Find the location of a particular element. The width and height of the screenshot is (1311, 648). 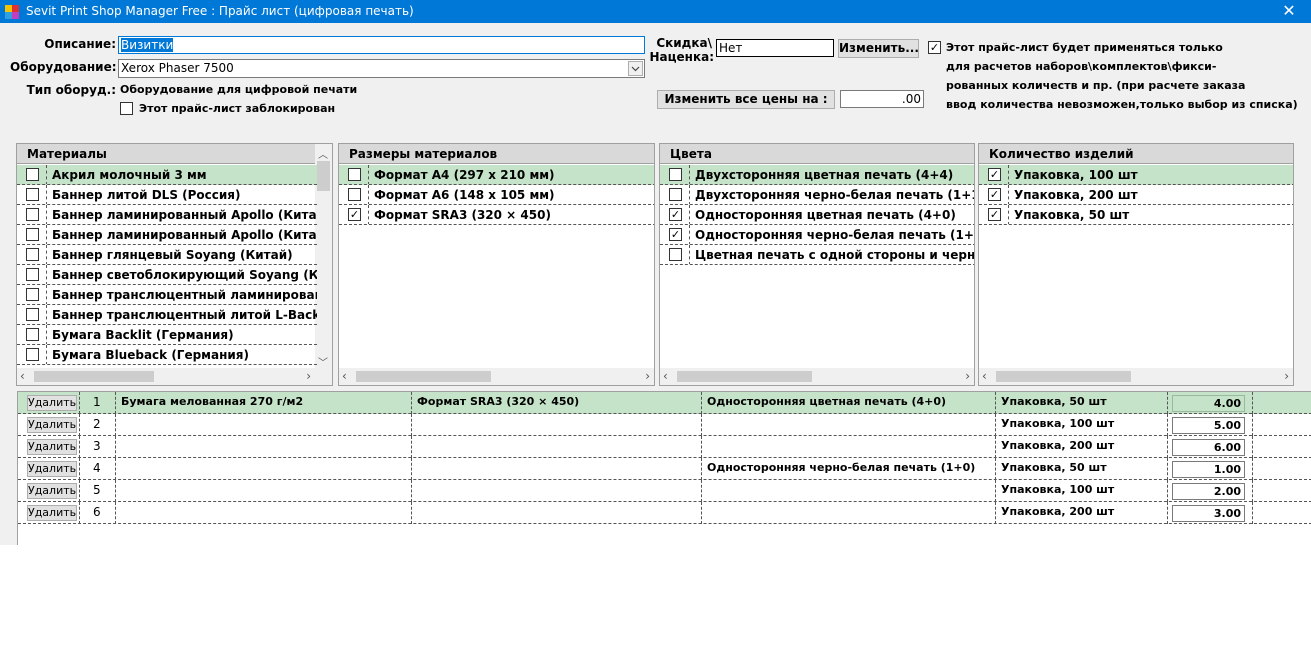

materials-horizontal-scrollbar: ‹ › is located at coordinates (174, 376).